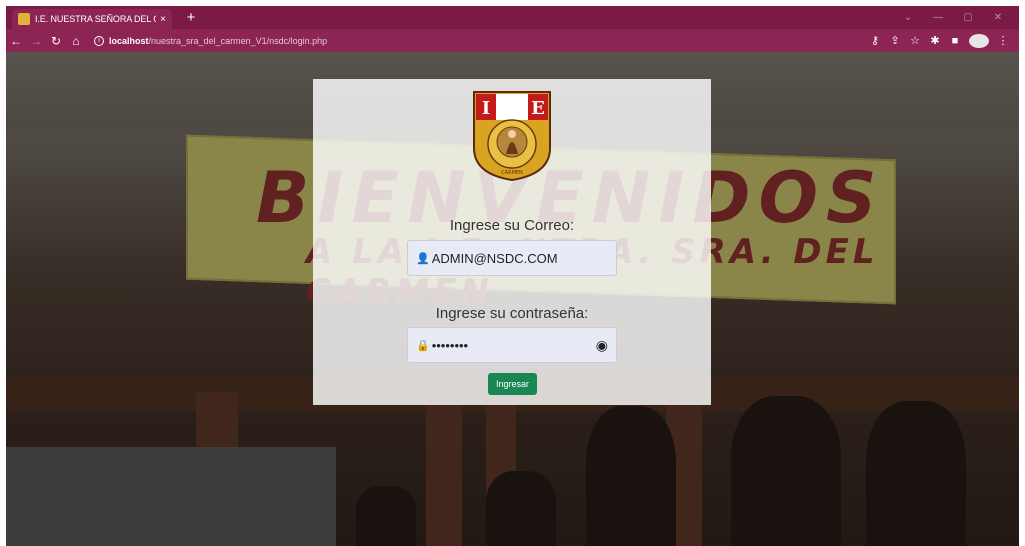  What do you see at coordinates (423, 258) in the screenshot?
I see `user-icon: 👤` at bounding box center [423, 258].